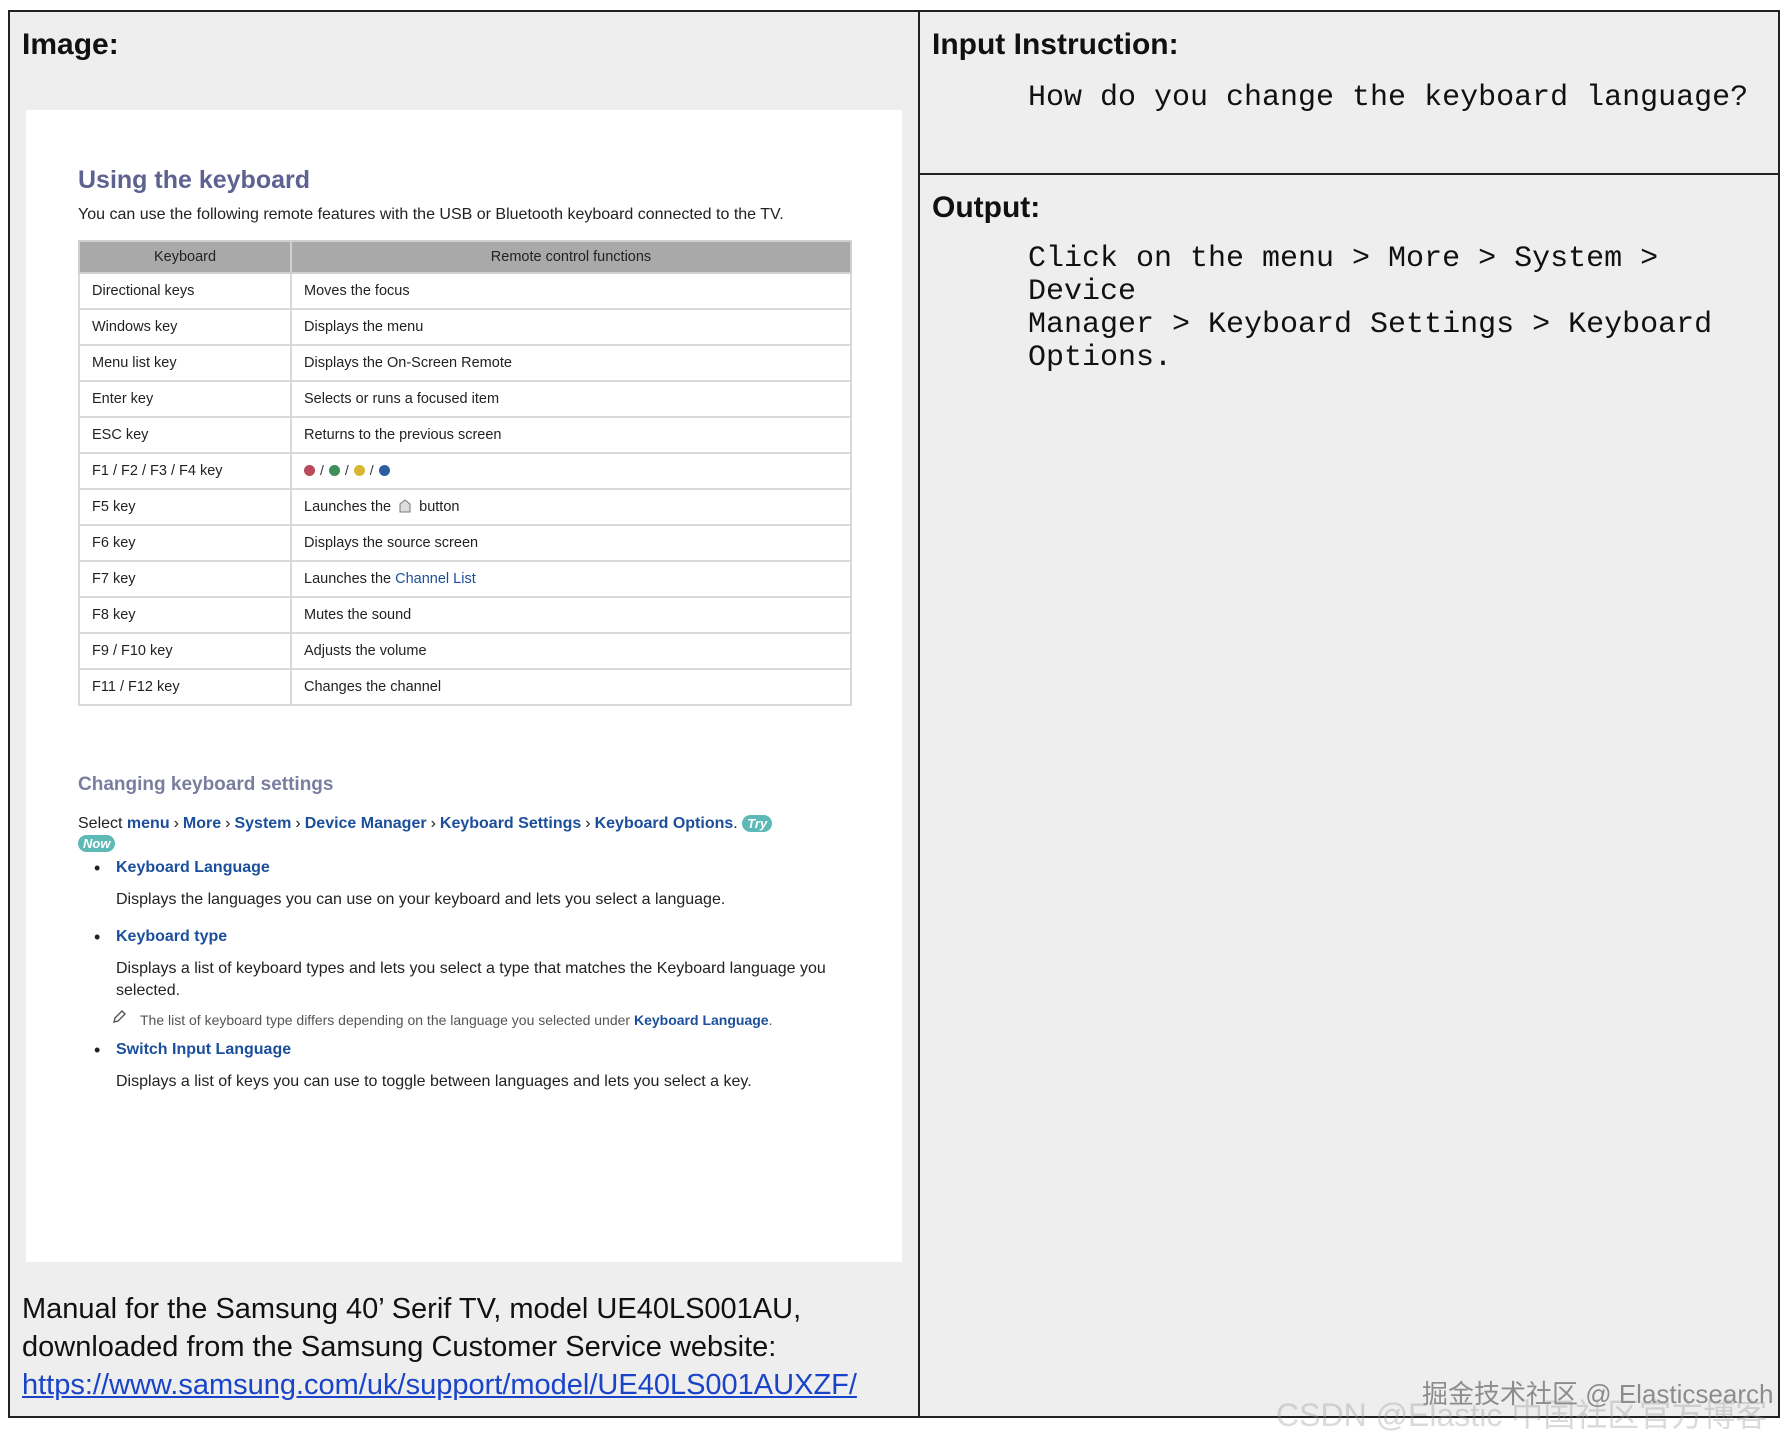  What do you see at coordinates (571, 615) in the screenshot?
I see `function-cell: Mutes the sound` at bounding box center [571, 615].